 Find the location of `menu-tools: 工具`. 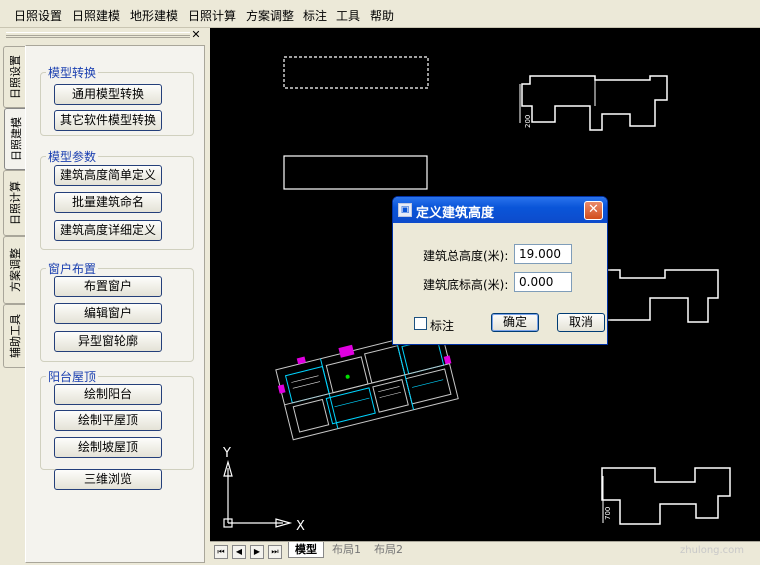

menu-tools: 工具 is located at coordinates (348, 15).